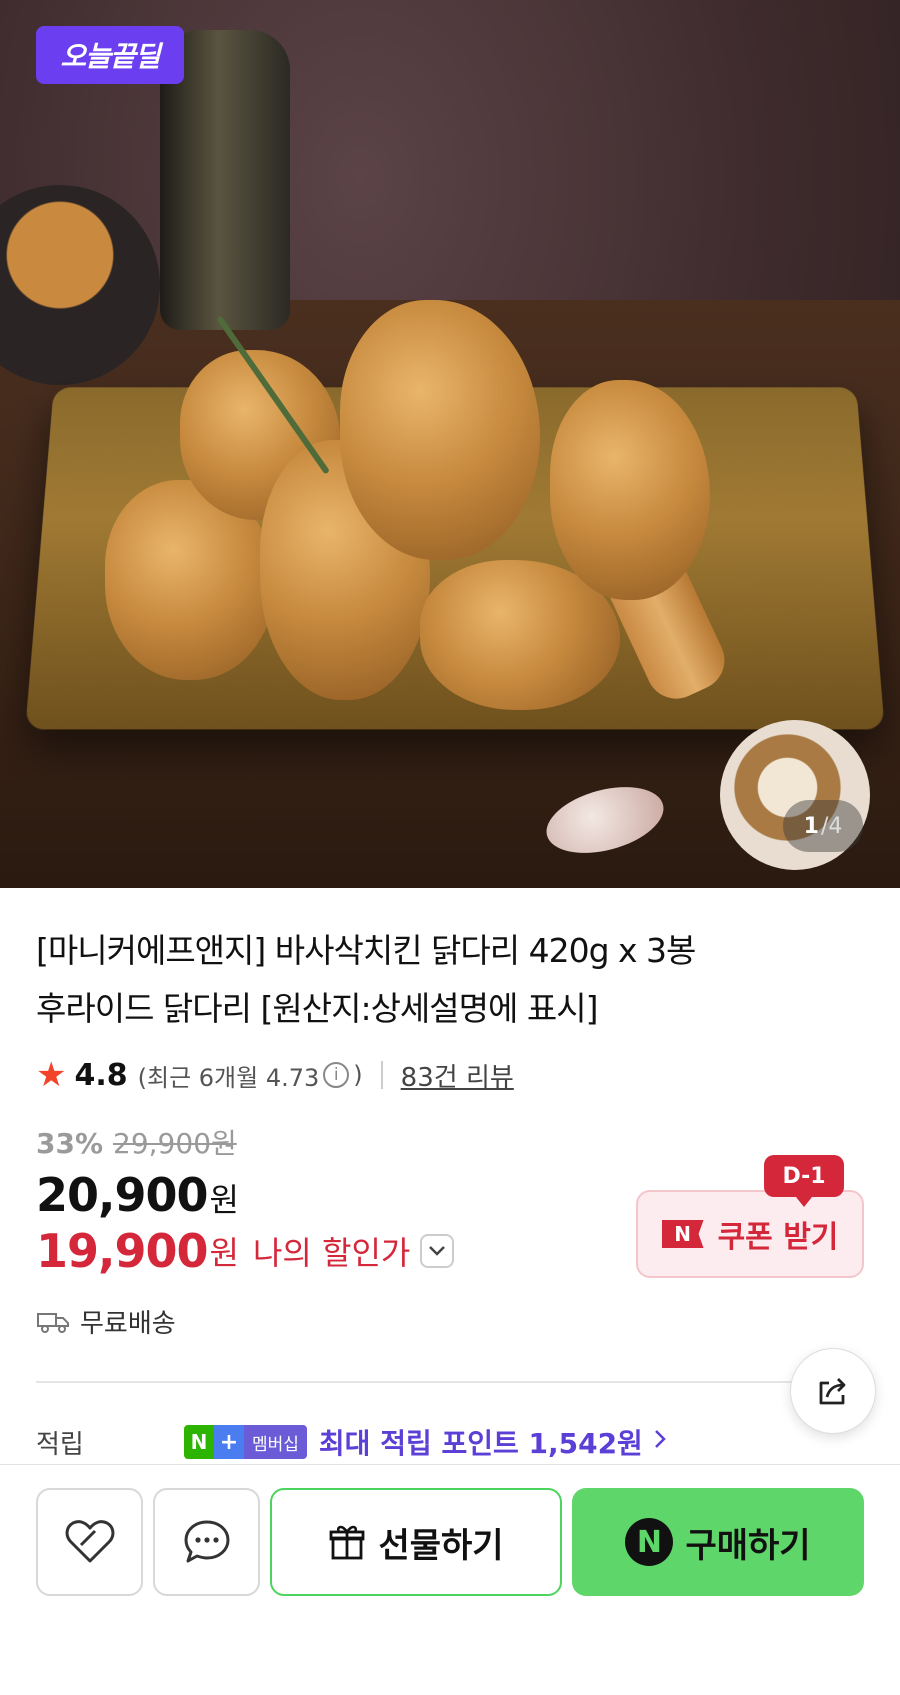  I want to click on sale-price-unit: 원, so click(224, 1198).